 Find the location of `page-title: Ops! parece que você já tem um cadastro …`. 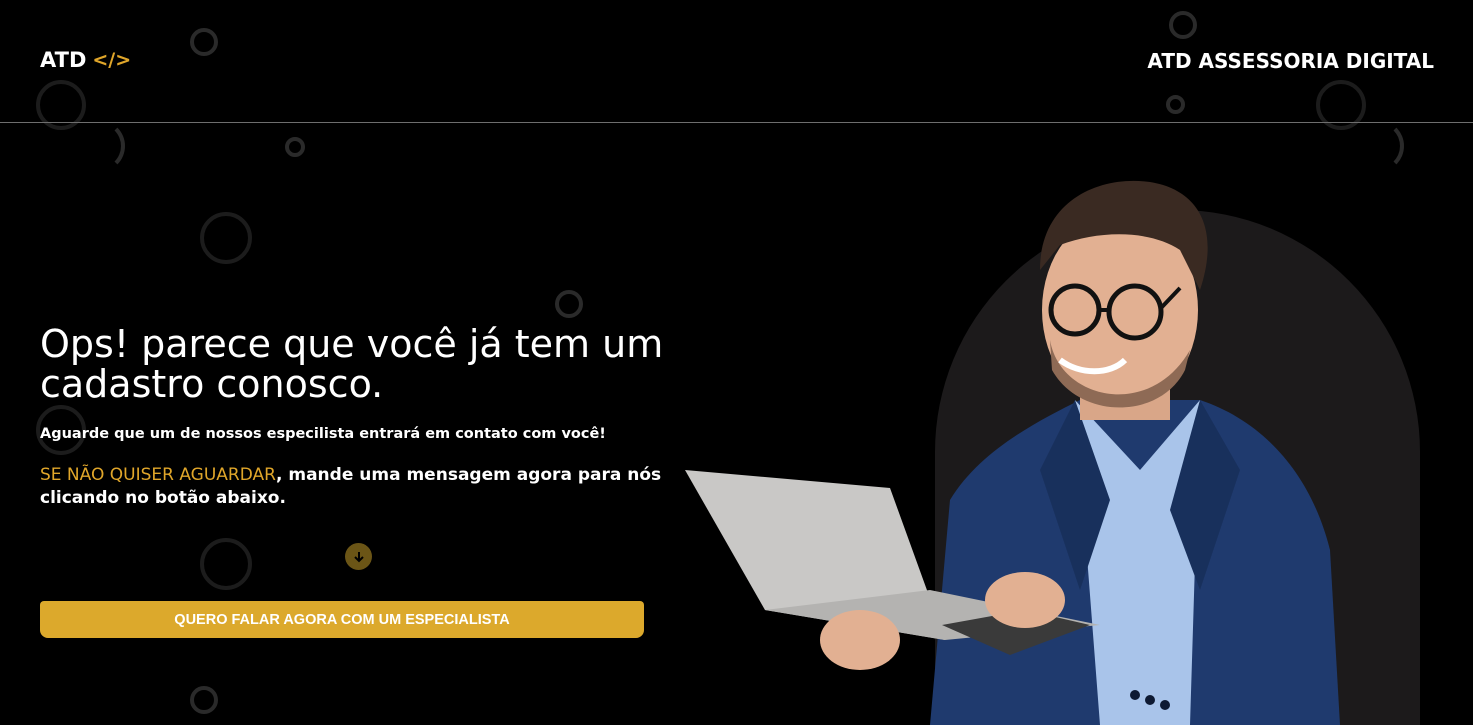

page-title: Ops! parece que você já tem um cadastro … is located at coordinates (352, 364).